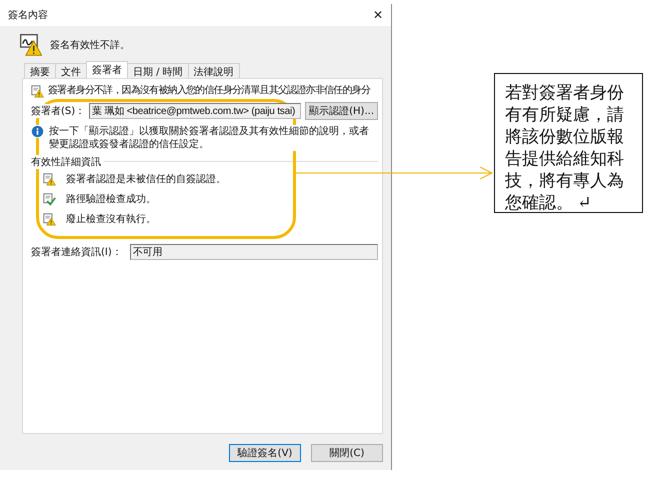 This screenshot has height=478, width=647. Describe the element at coordinates (214, 70) in the screenshot. I see `tab: 法律說明` at that location.